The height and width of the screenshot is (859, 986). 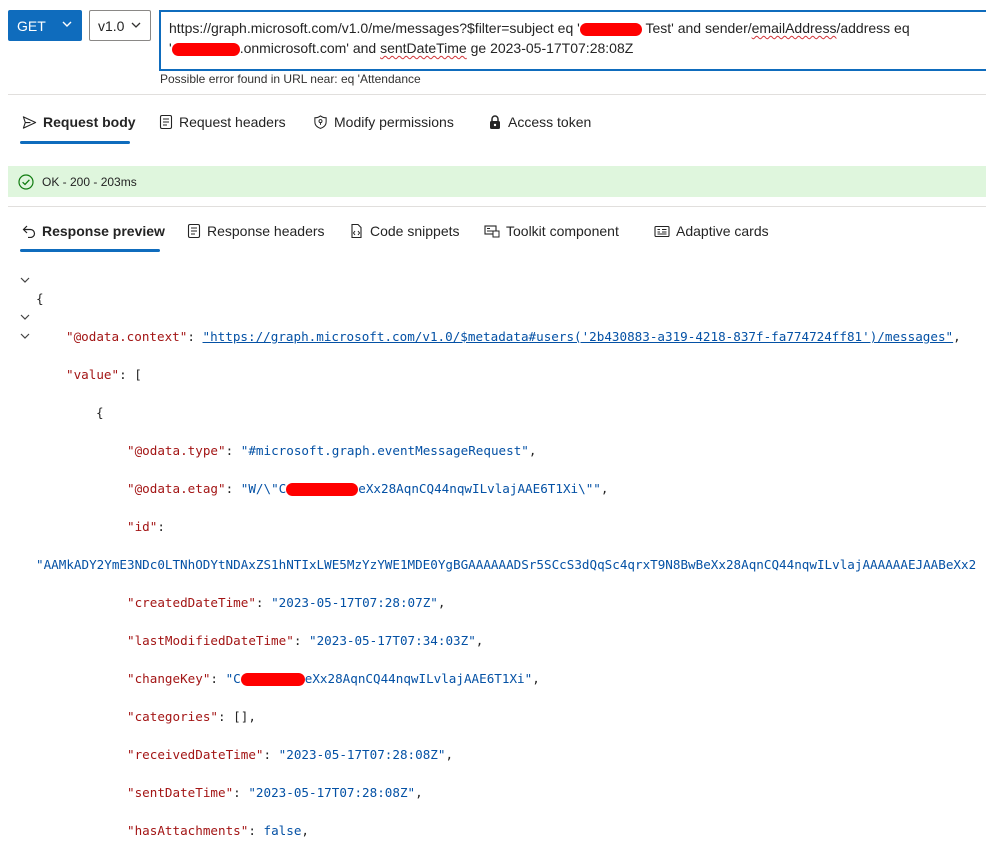 I want to click on version-dropdown: v1.0, so click(x=120, y=25).